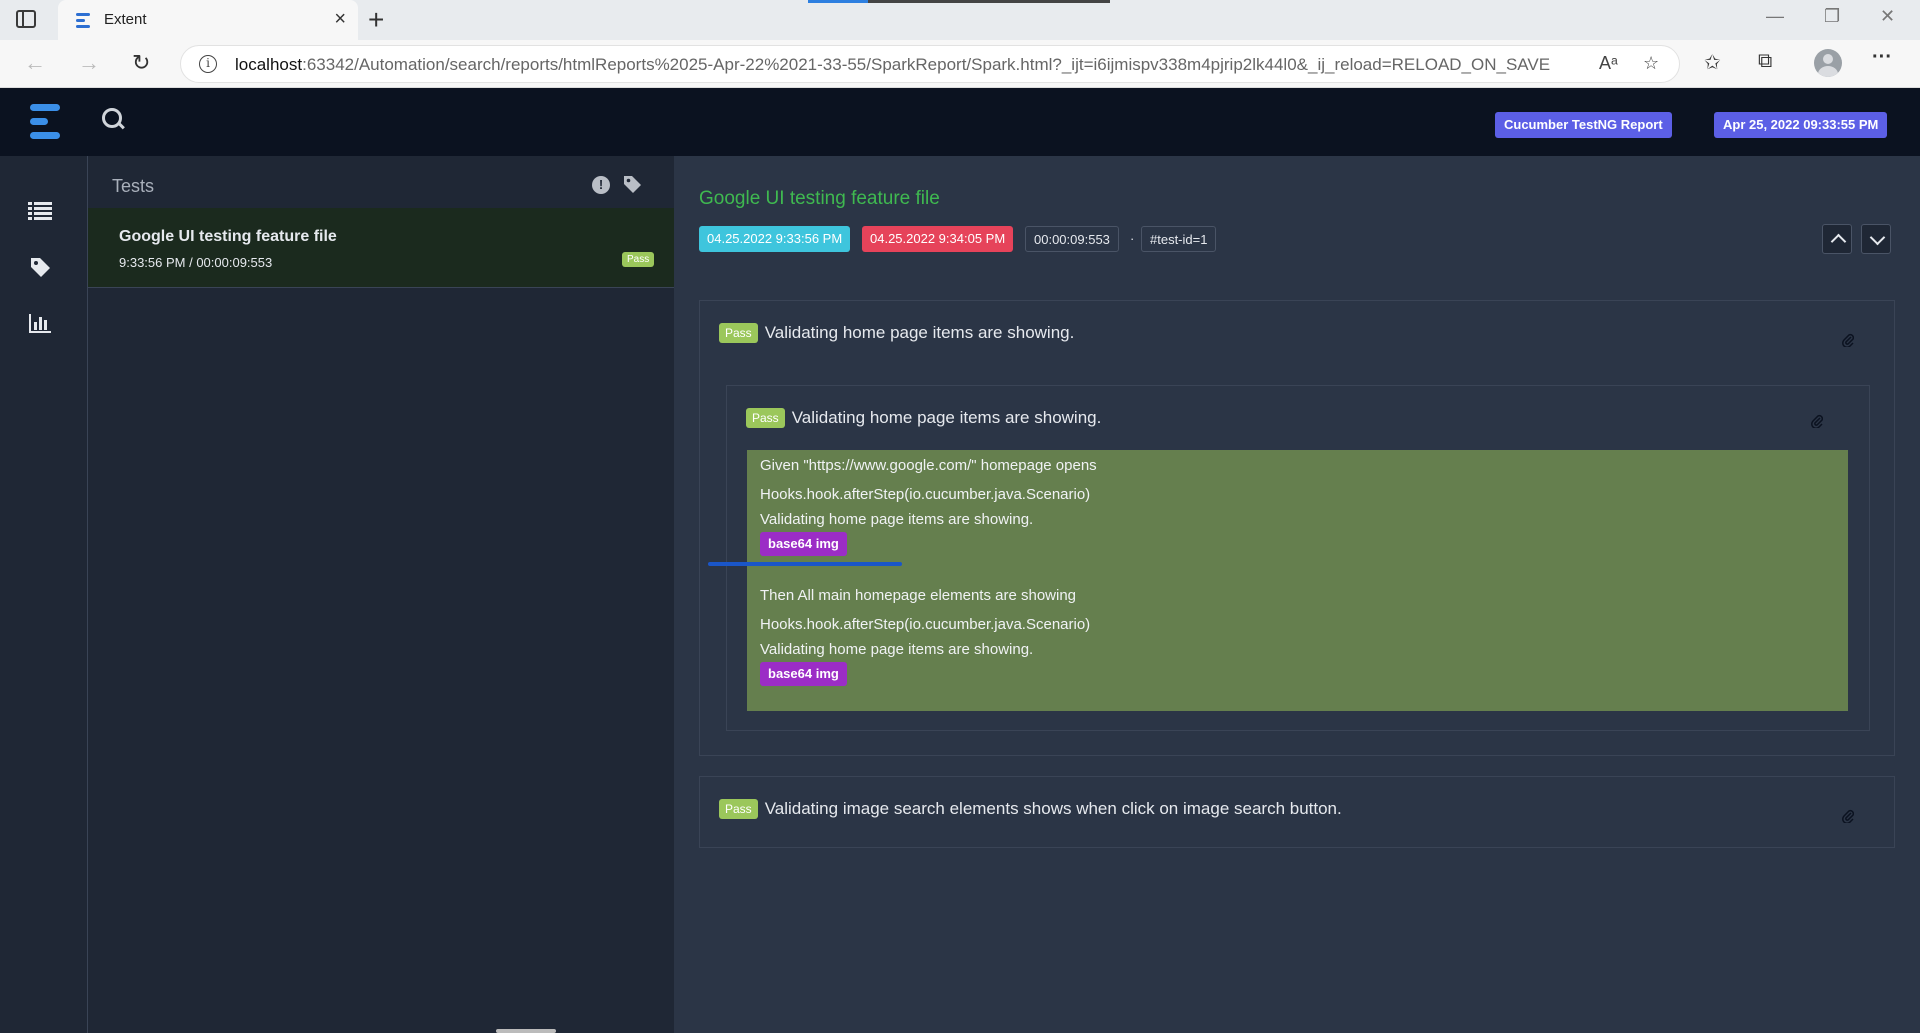  Describe the element at coordinates (601, 185) in the screenshot. I see `status-filter-icon: !` at that location.